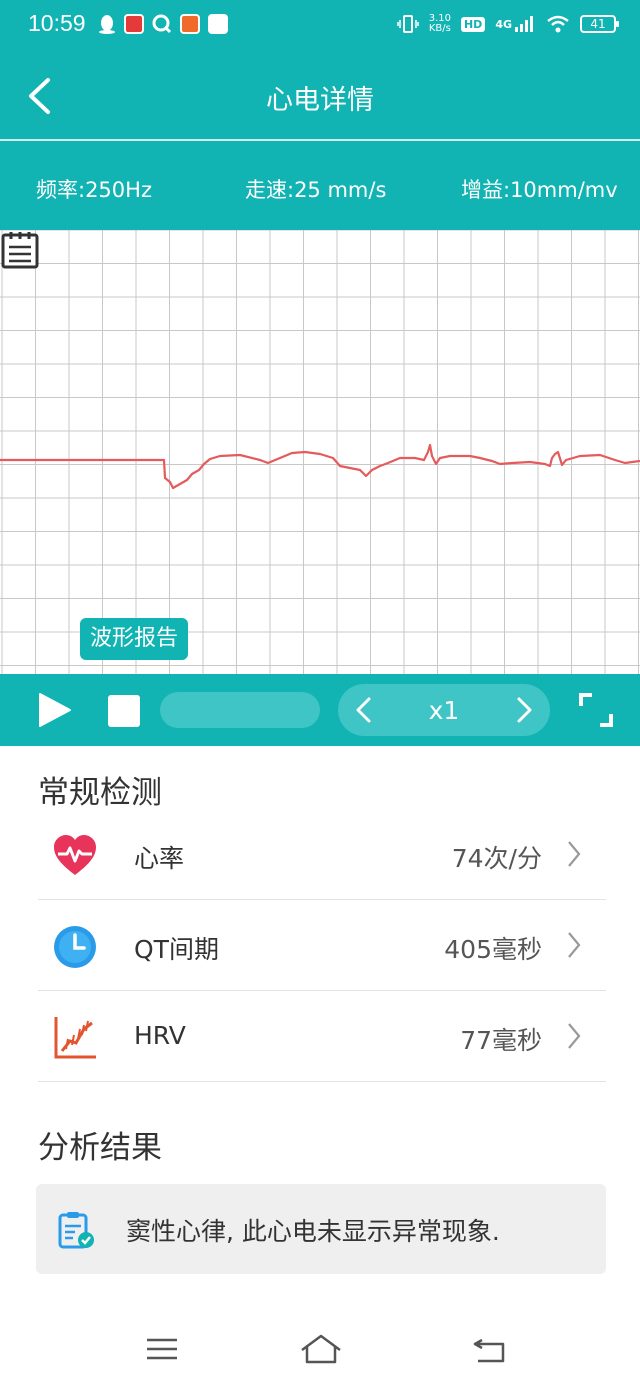 The height and width of the screenshot is (1387, 640). I want to click on frequency-label: 频率:250Hz, so click(94, 190).